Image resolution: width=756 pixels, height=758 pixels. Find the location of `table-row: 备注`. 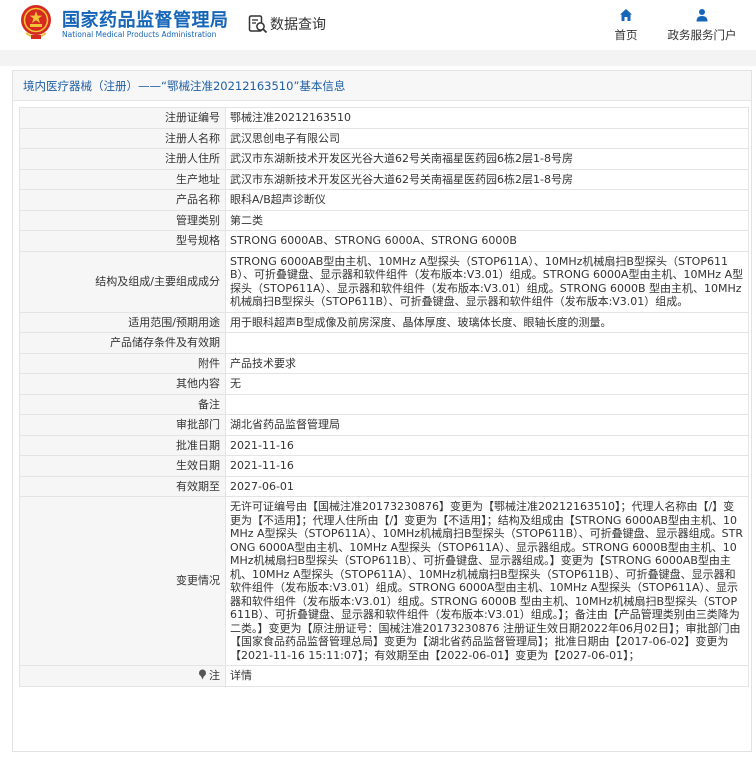

table-row: 备注 is located at coordinates (384, 404).